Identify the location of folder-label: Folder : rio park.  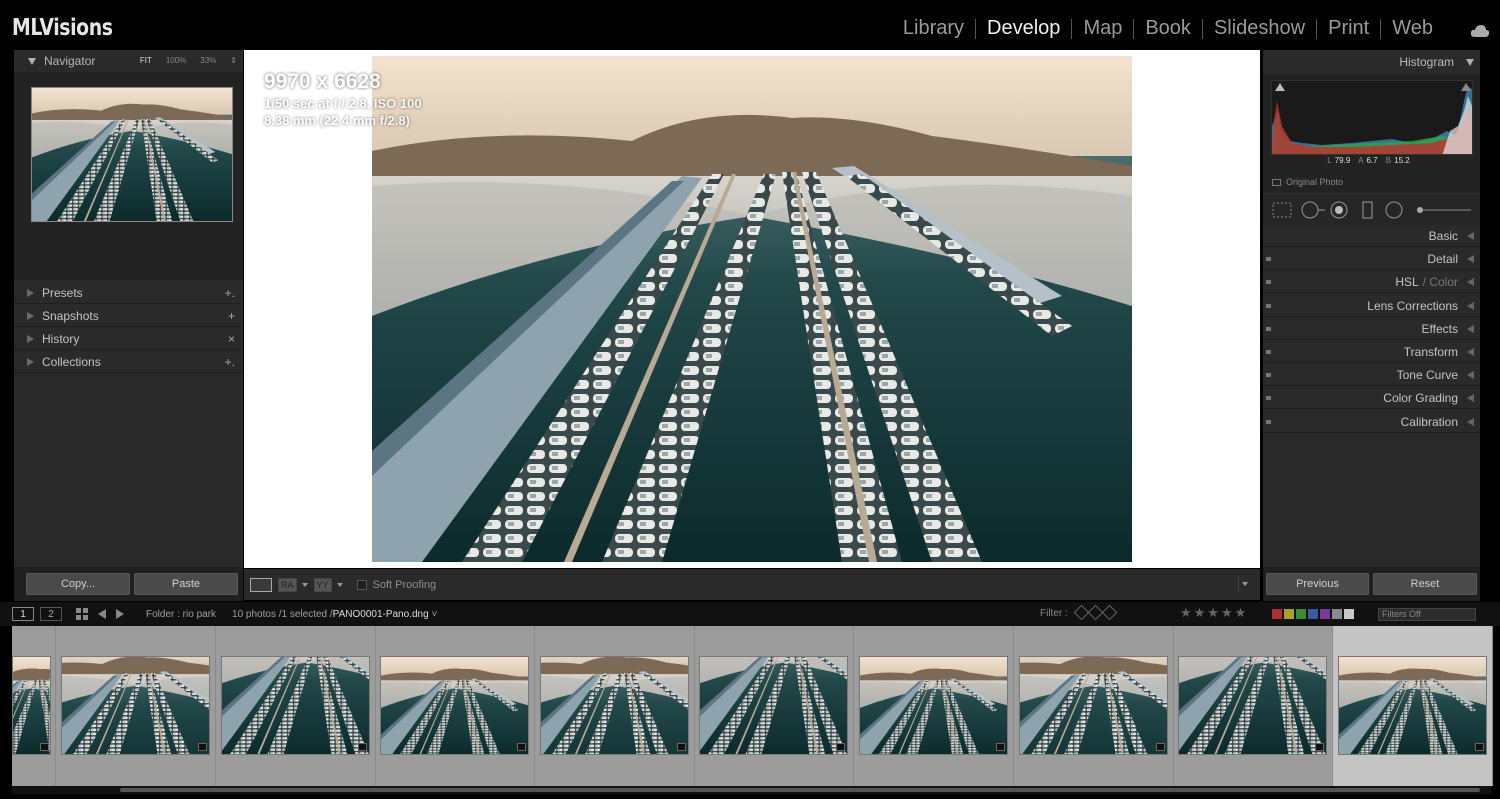
(181, 614).